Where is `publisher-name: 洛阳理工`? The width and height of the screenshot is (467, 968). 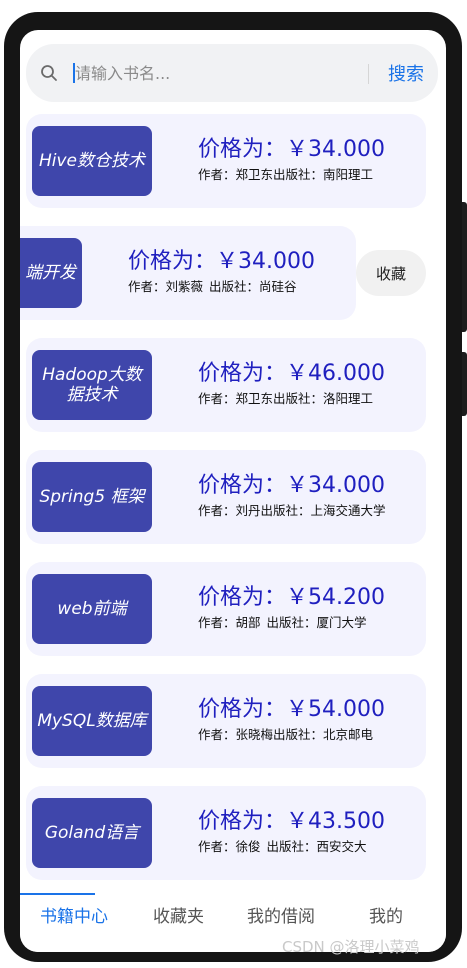 publisher-name: 洛阳理工 is located at coordinates (348, 398).